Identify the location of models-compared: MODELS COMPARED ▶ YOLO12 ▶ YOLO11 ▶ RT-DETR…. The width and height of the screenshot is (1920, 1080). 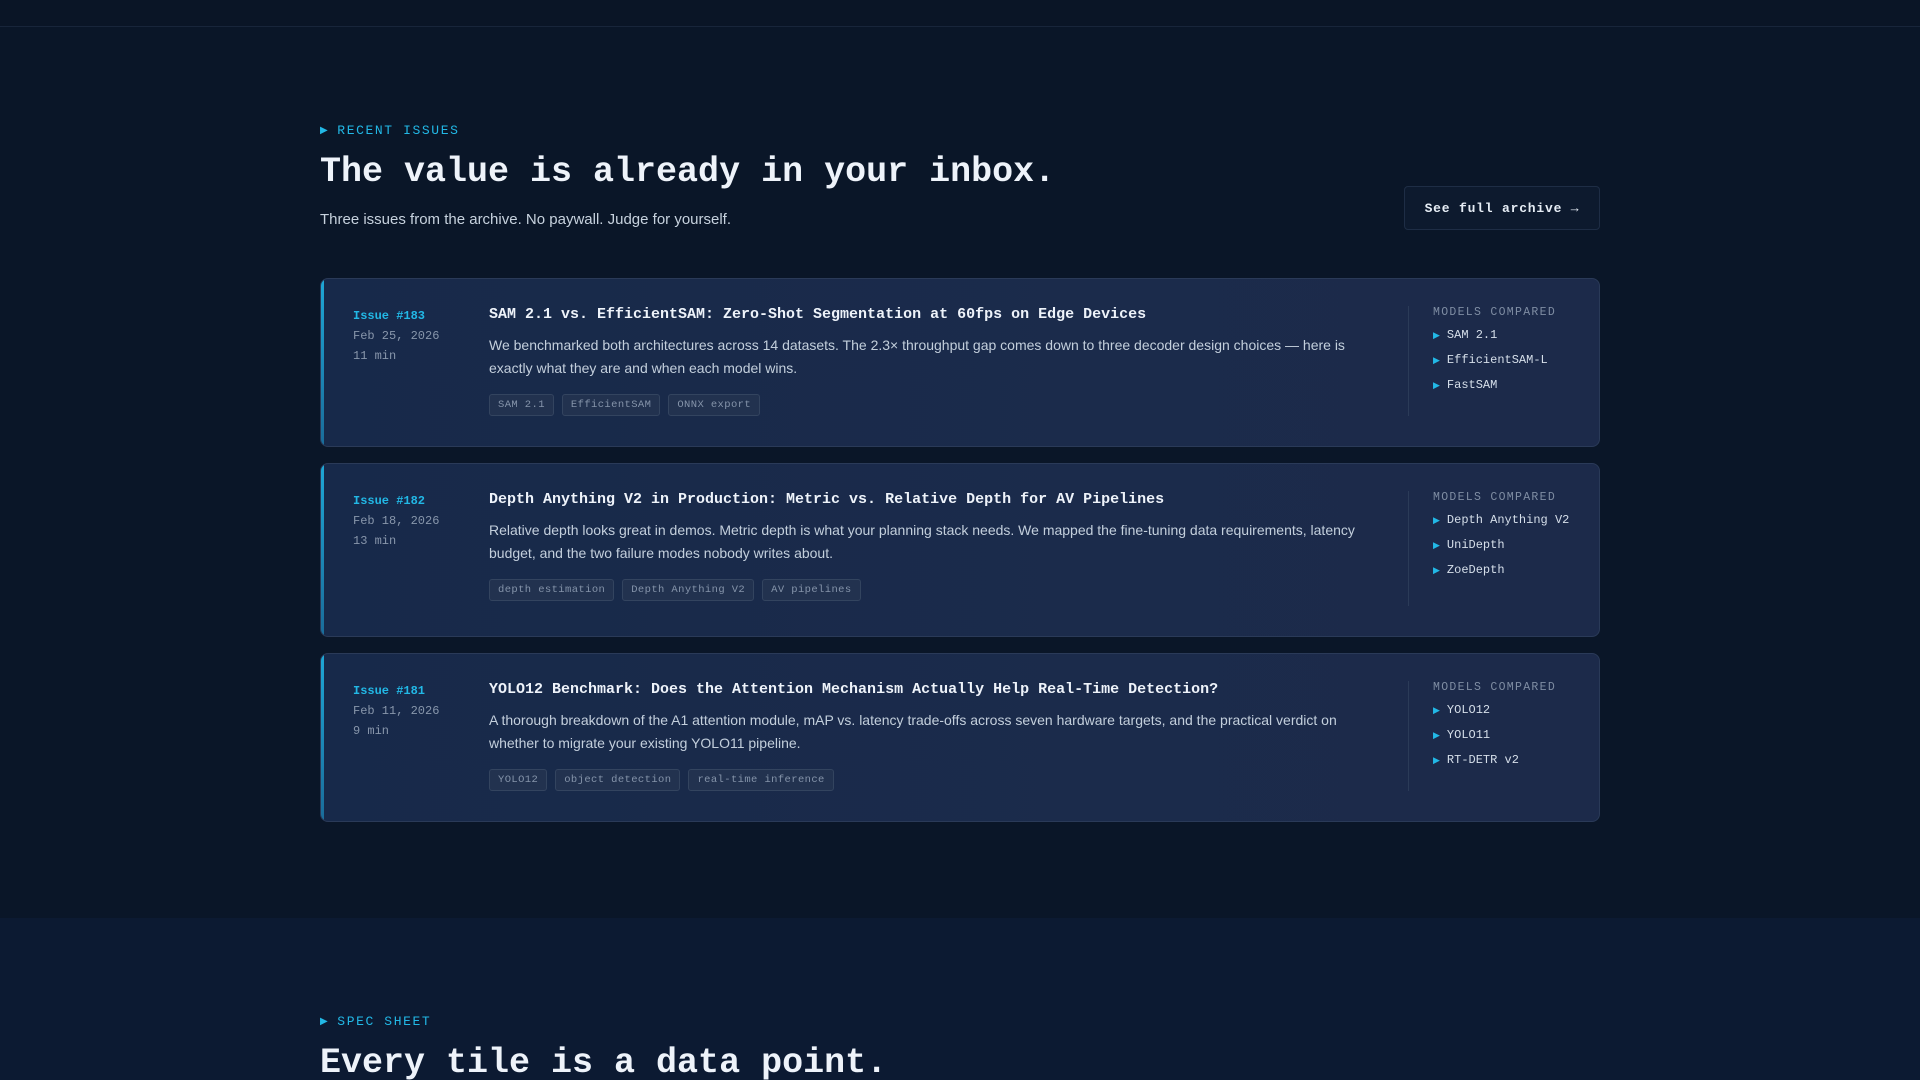
(1493, 736).